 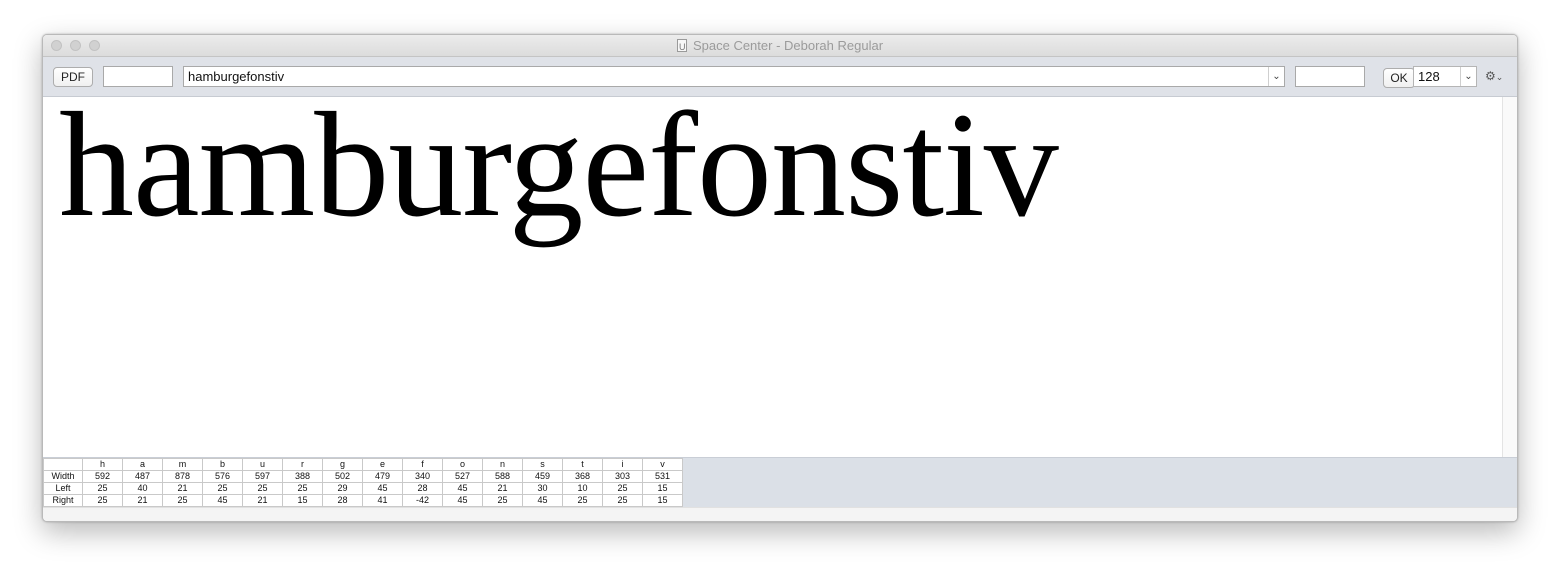 I want to click on metric-value-cell: 10, so click(x=582, y=488).